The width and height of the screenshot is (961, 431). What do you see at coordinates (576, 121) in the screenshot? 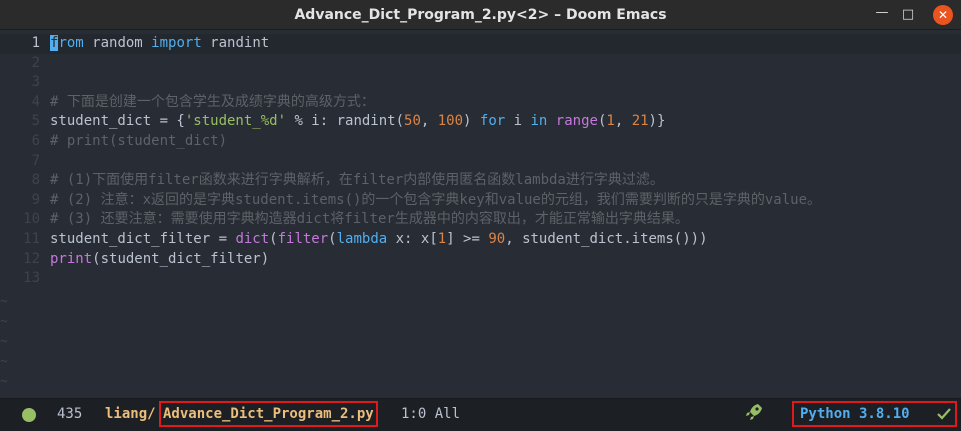
I see `code-token: range` at bounding box center [576, 121].